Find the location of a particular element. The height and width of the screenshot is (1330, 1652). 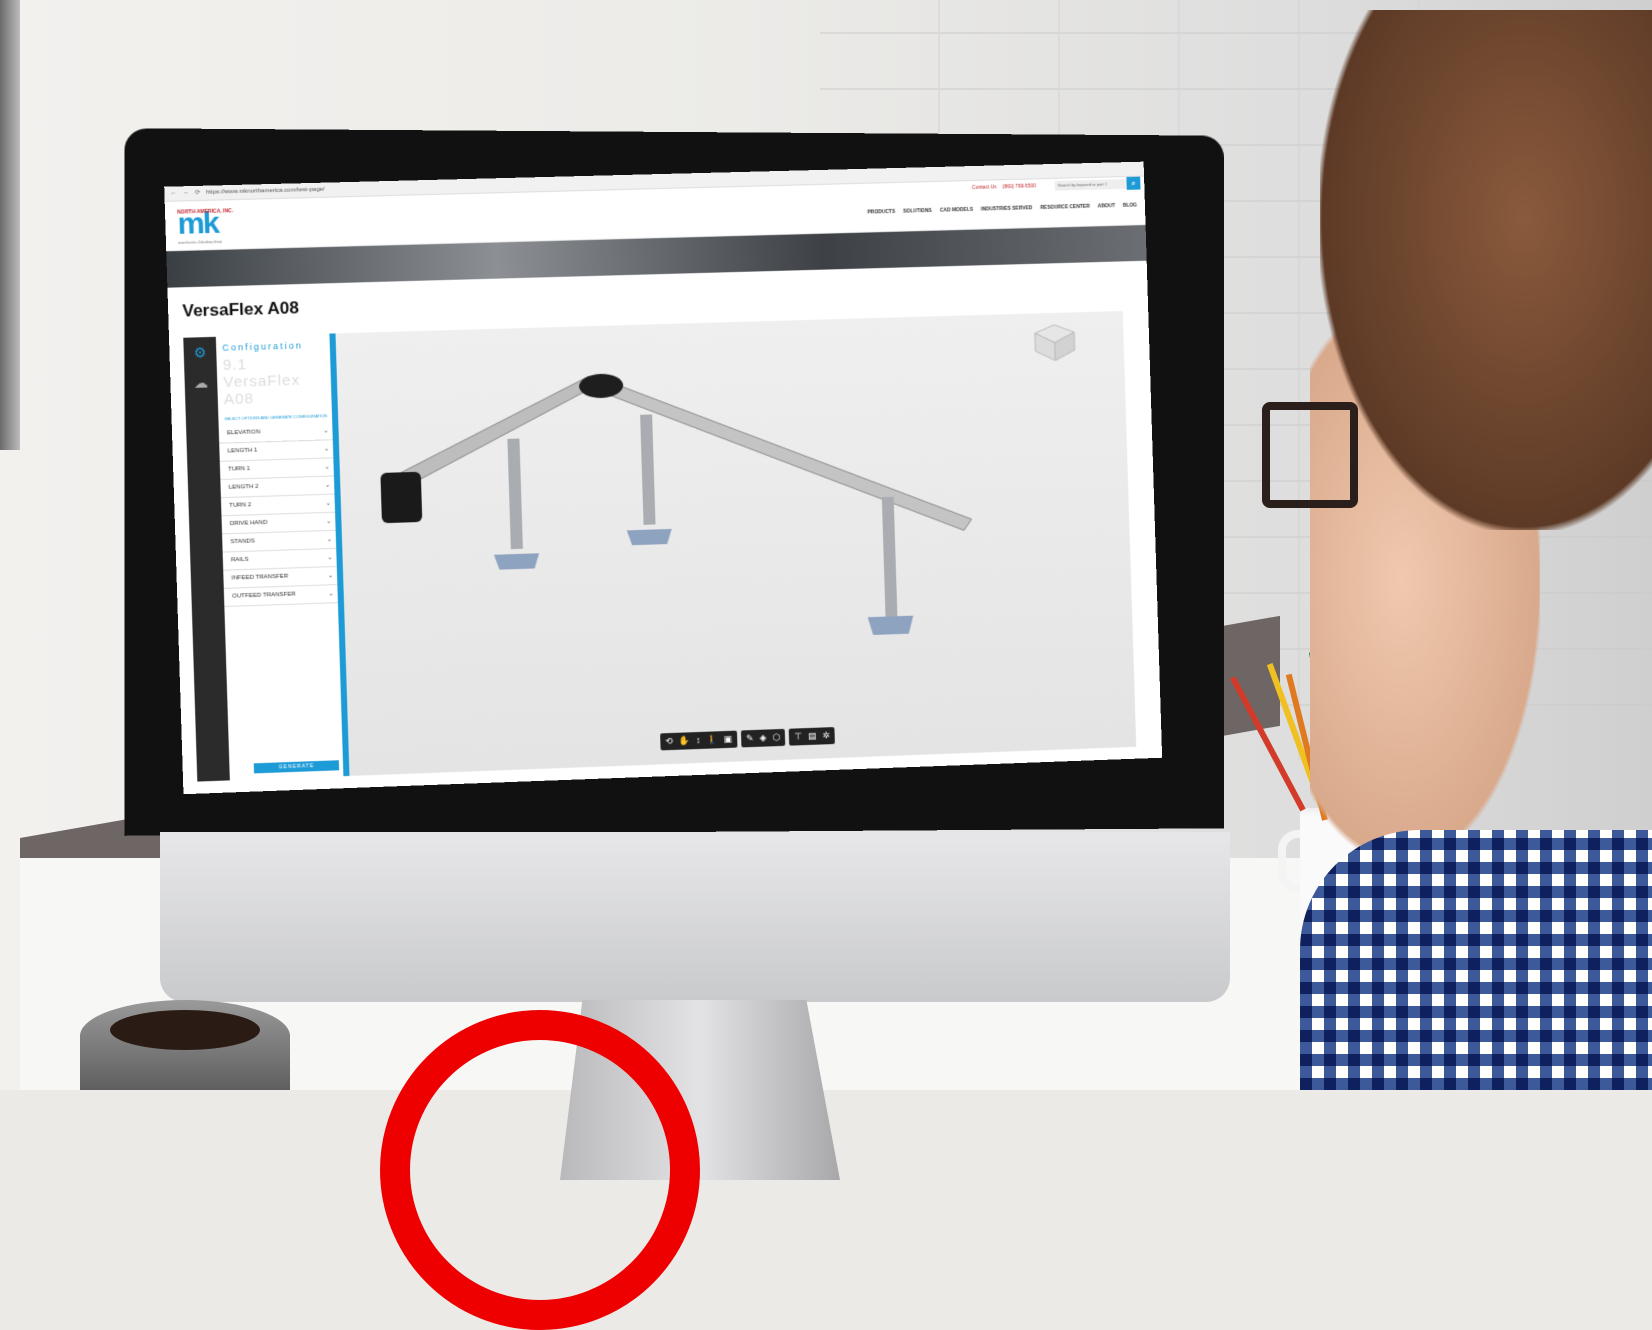

settings-icon: ✲ is located at coordinates (826, 735).